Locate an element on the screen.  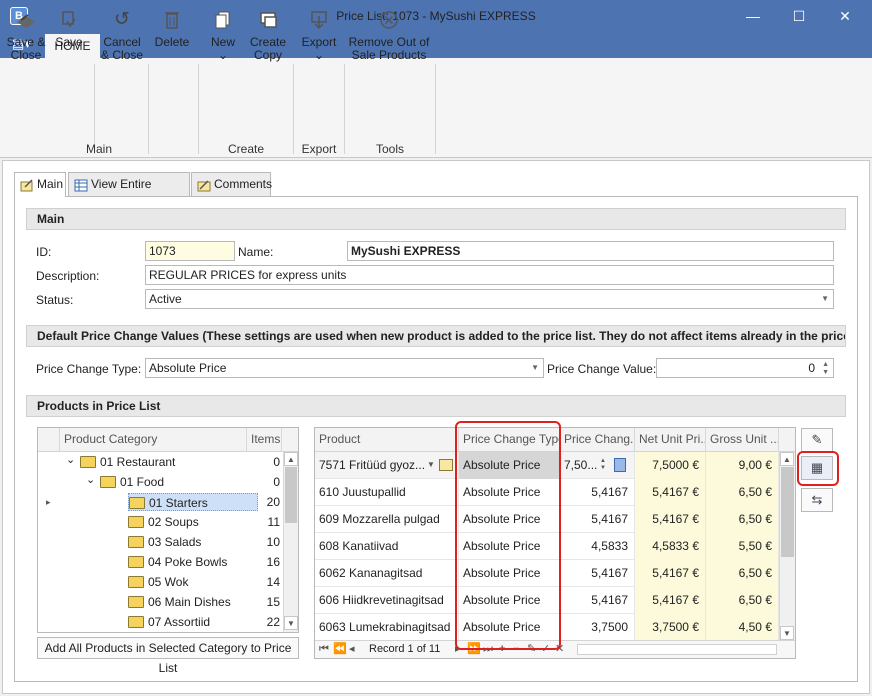
tree-row: 06 Main Dishes 15 is located at coordinates (160, 602).